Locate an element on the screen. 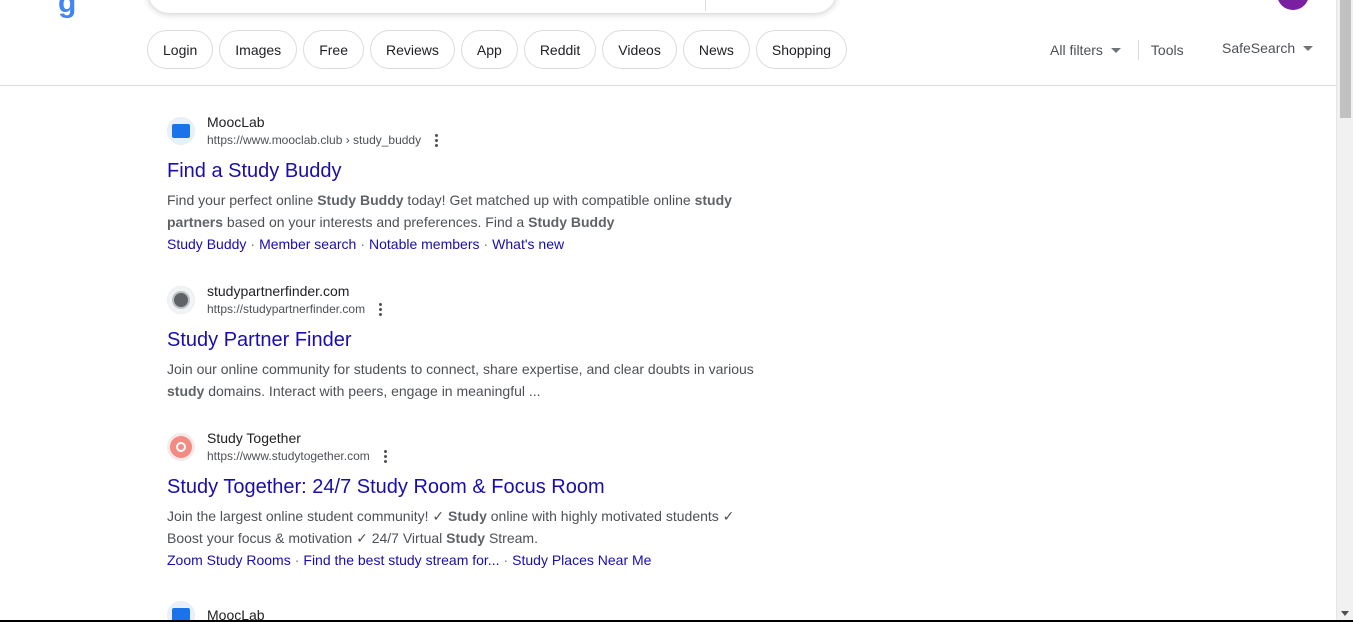  vertical-scrollbar is located at coordinates (1344, 311).